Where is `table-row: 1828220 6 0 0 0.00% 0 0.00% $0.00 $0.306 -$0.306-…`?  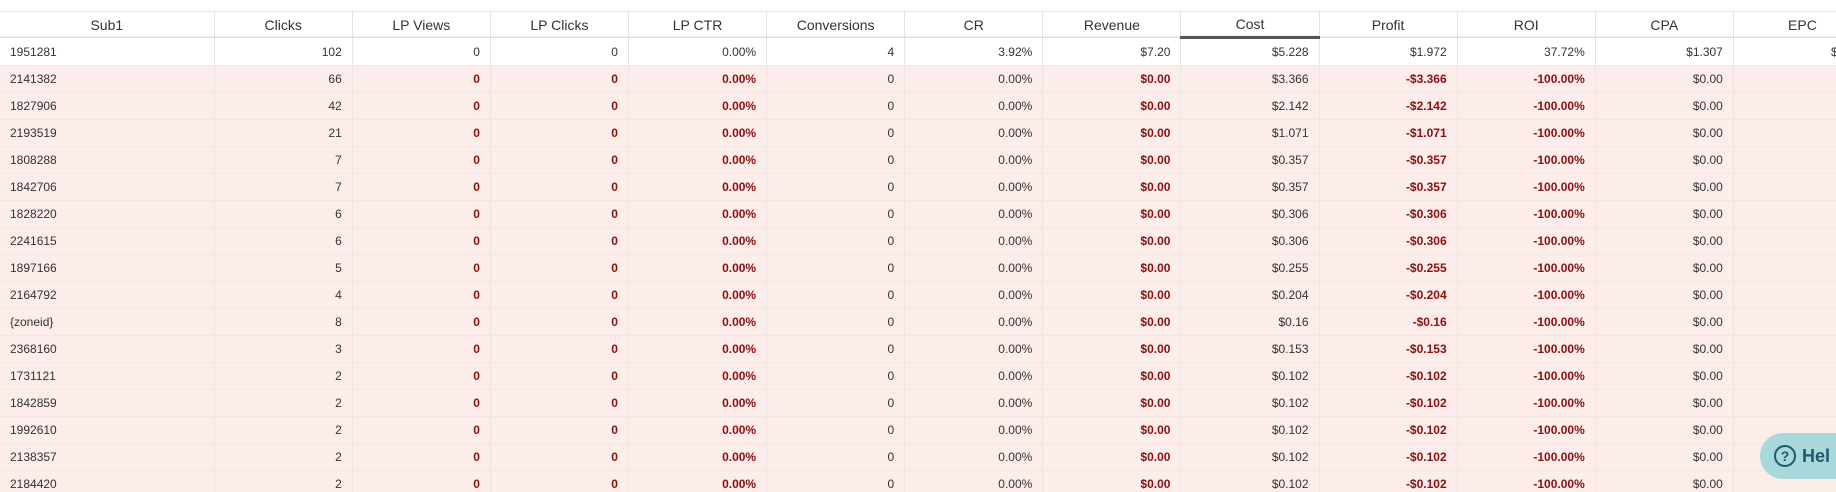
table-row: 1828220 6 0 0 0.00% 0 0.00% $0.00 $0.306 -$0.306-… is located at coordinates (918, 214).